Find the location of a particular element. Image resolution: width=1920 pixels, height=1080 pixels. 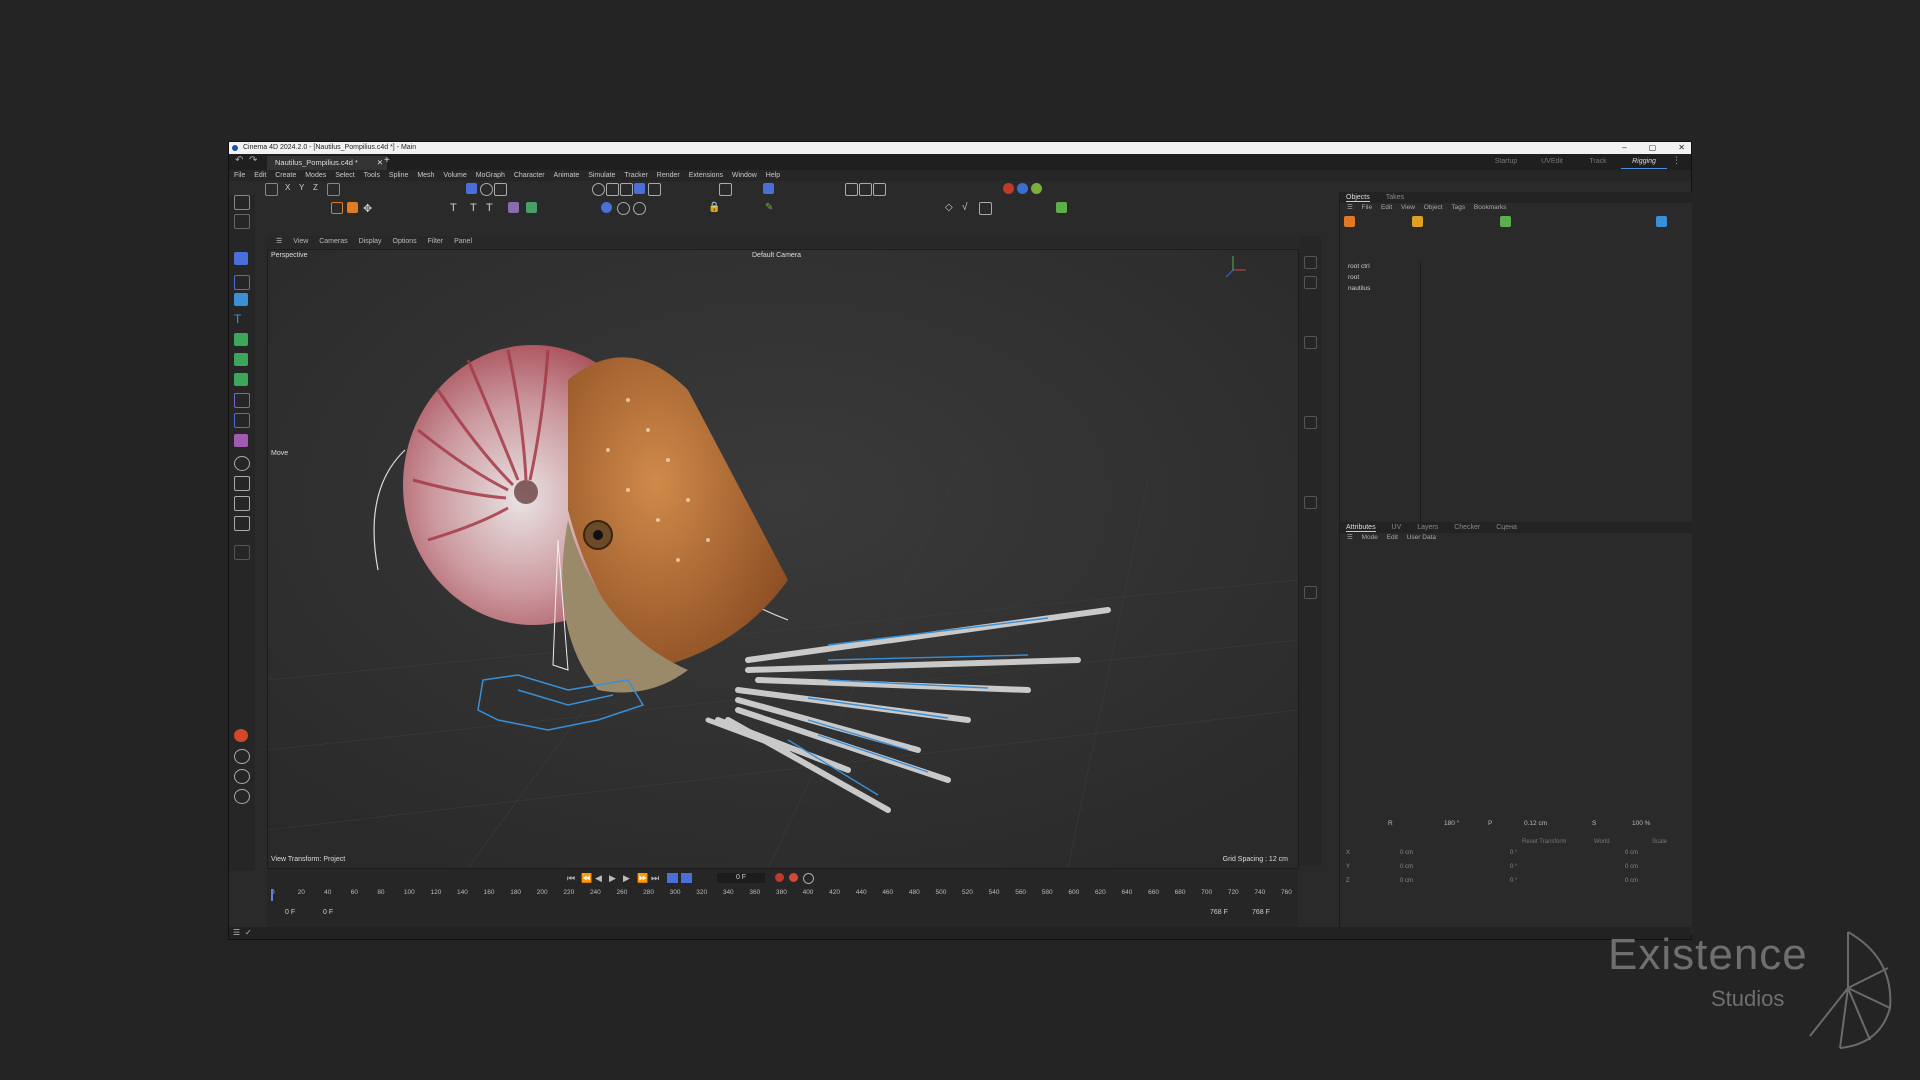

previous-key-icon: ⏪ is located at coordinates (586, 878).